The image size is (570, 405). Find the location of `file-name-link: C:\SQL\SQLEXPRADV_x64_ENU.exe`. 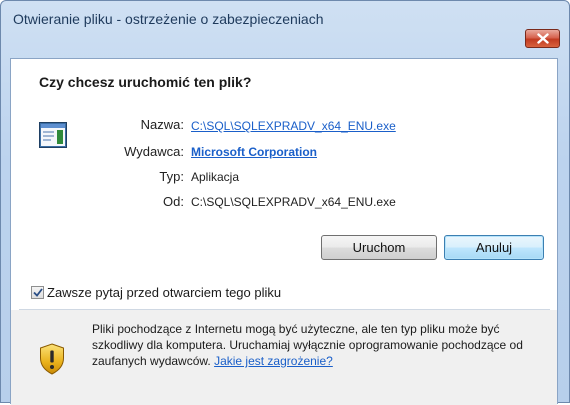

file-name-link: C:\SQL\SQLEXPRADV_x64_ENU.exe is located at coordinates (293, 126).